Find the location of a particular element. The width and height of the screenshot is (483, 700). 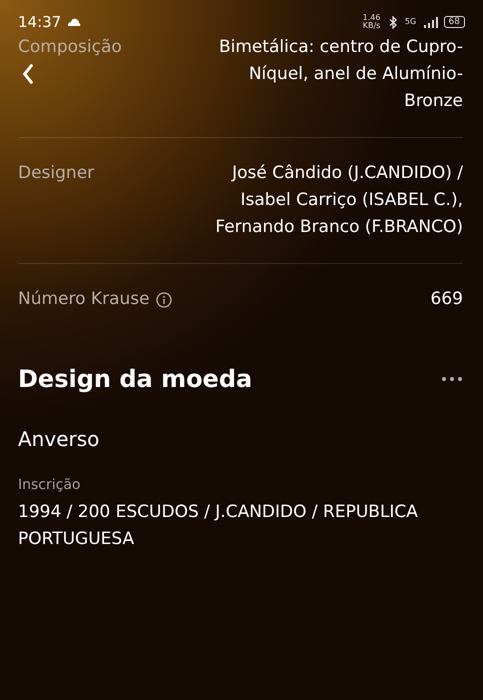

detail-label: Composição is located at coordinates (70, 47).